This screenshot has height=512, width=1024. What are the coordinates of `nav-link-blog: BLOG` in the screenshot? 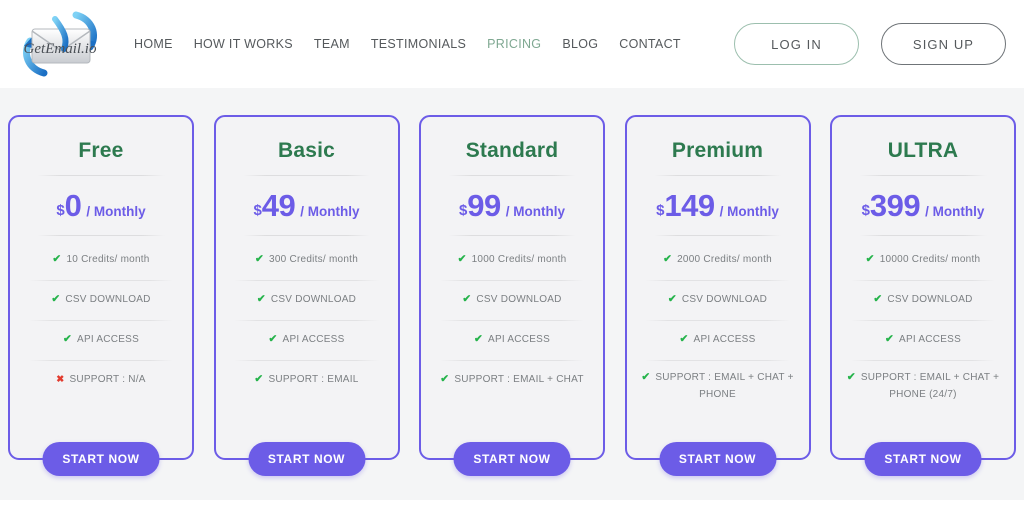 It's located at (580, 44).